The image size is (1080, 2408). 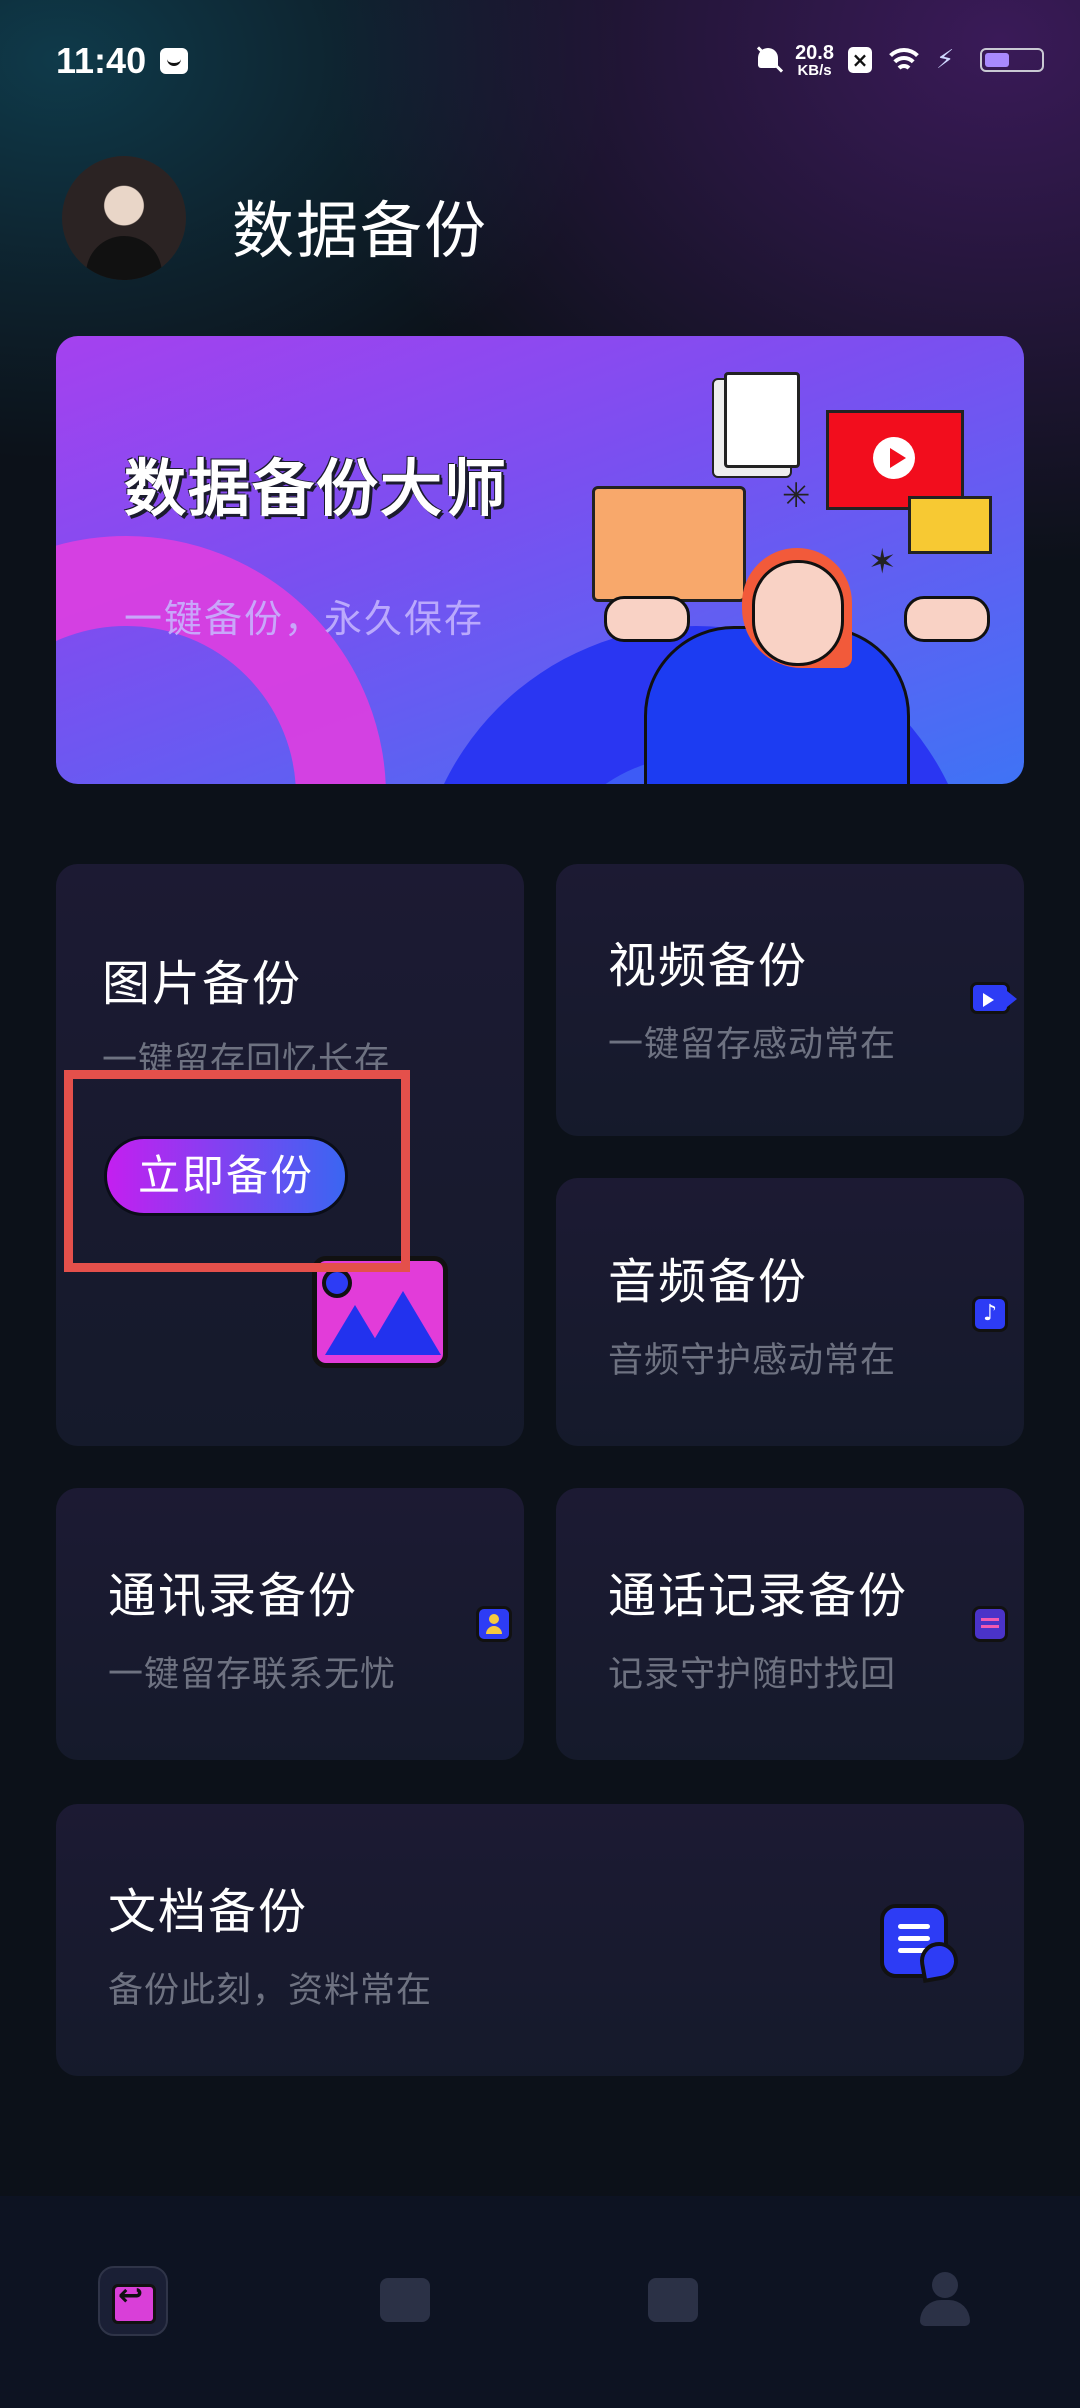 I want to click on card-calls-backup: 通话记录备份 记录守护随时找回, so click(x=790, y=1624).